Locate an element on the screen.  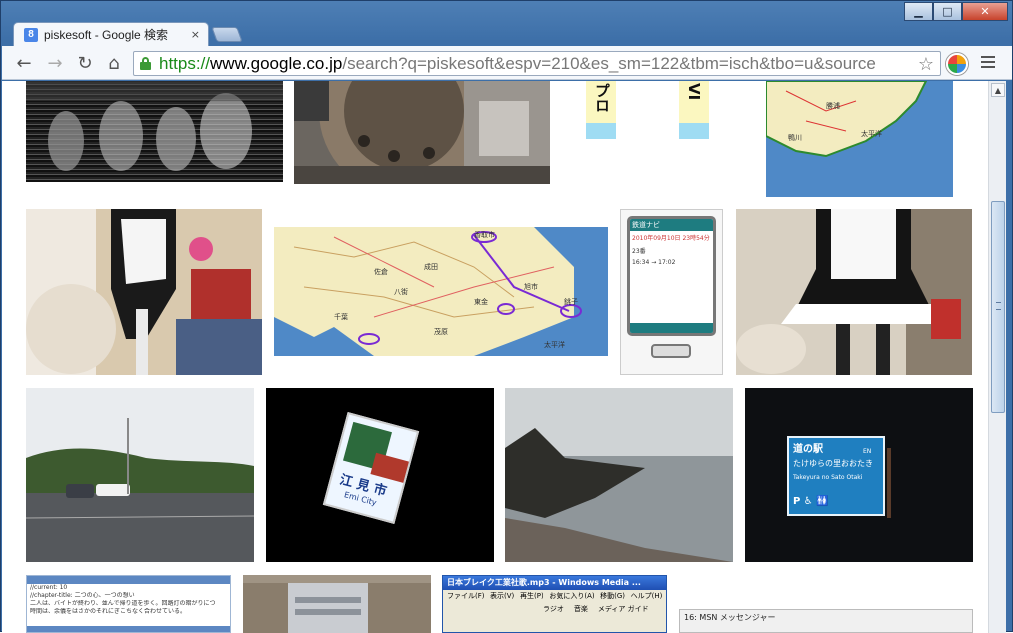
google-favicon-icon: 8 is located at coordinates (31, 34).